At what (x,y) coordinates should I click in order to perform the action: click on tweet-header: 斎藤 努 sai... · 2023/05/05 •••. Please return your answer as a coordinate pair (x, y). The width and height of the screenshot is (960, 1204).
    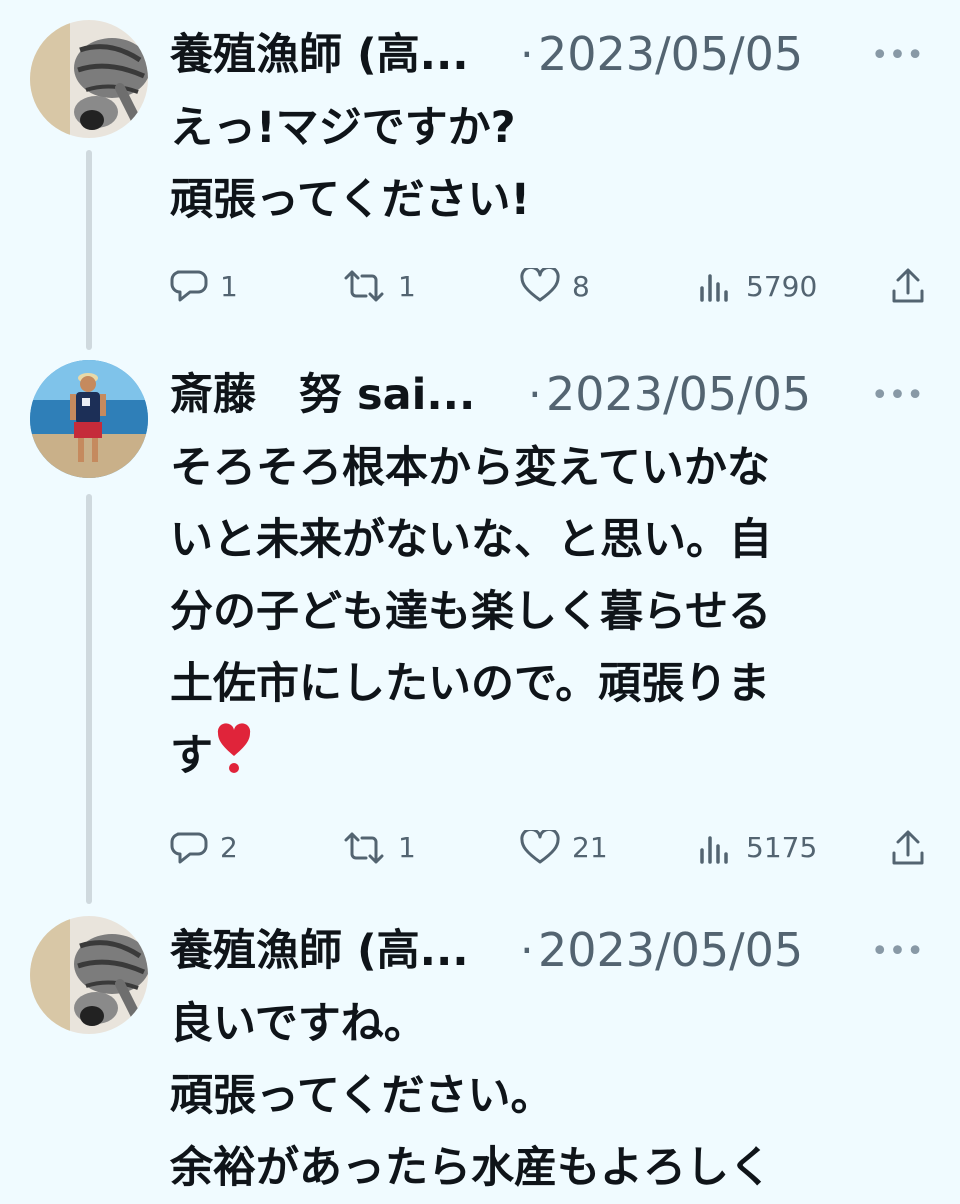
    Looking at the image, I should click on (555, 394).